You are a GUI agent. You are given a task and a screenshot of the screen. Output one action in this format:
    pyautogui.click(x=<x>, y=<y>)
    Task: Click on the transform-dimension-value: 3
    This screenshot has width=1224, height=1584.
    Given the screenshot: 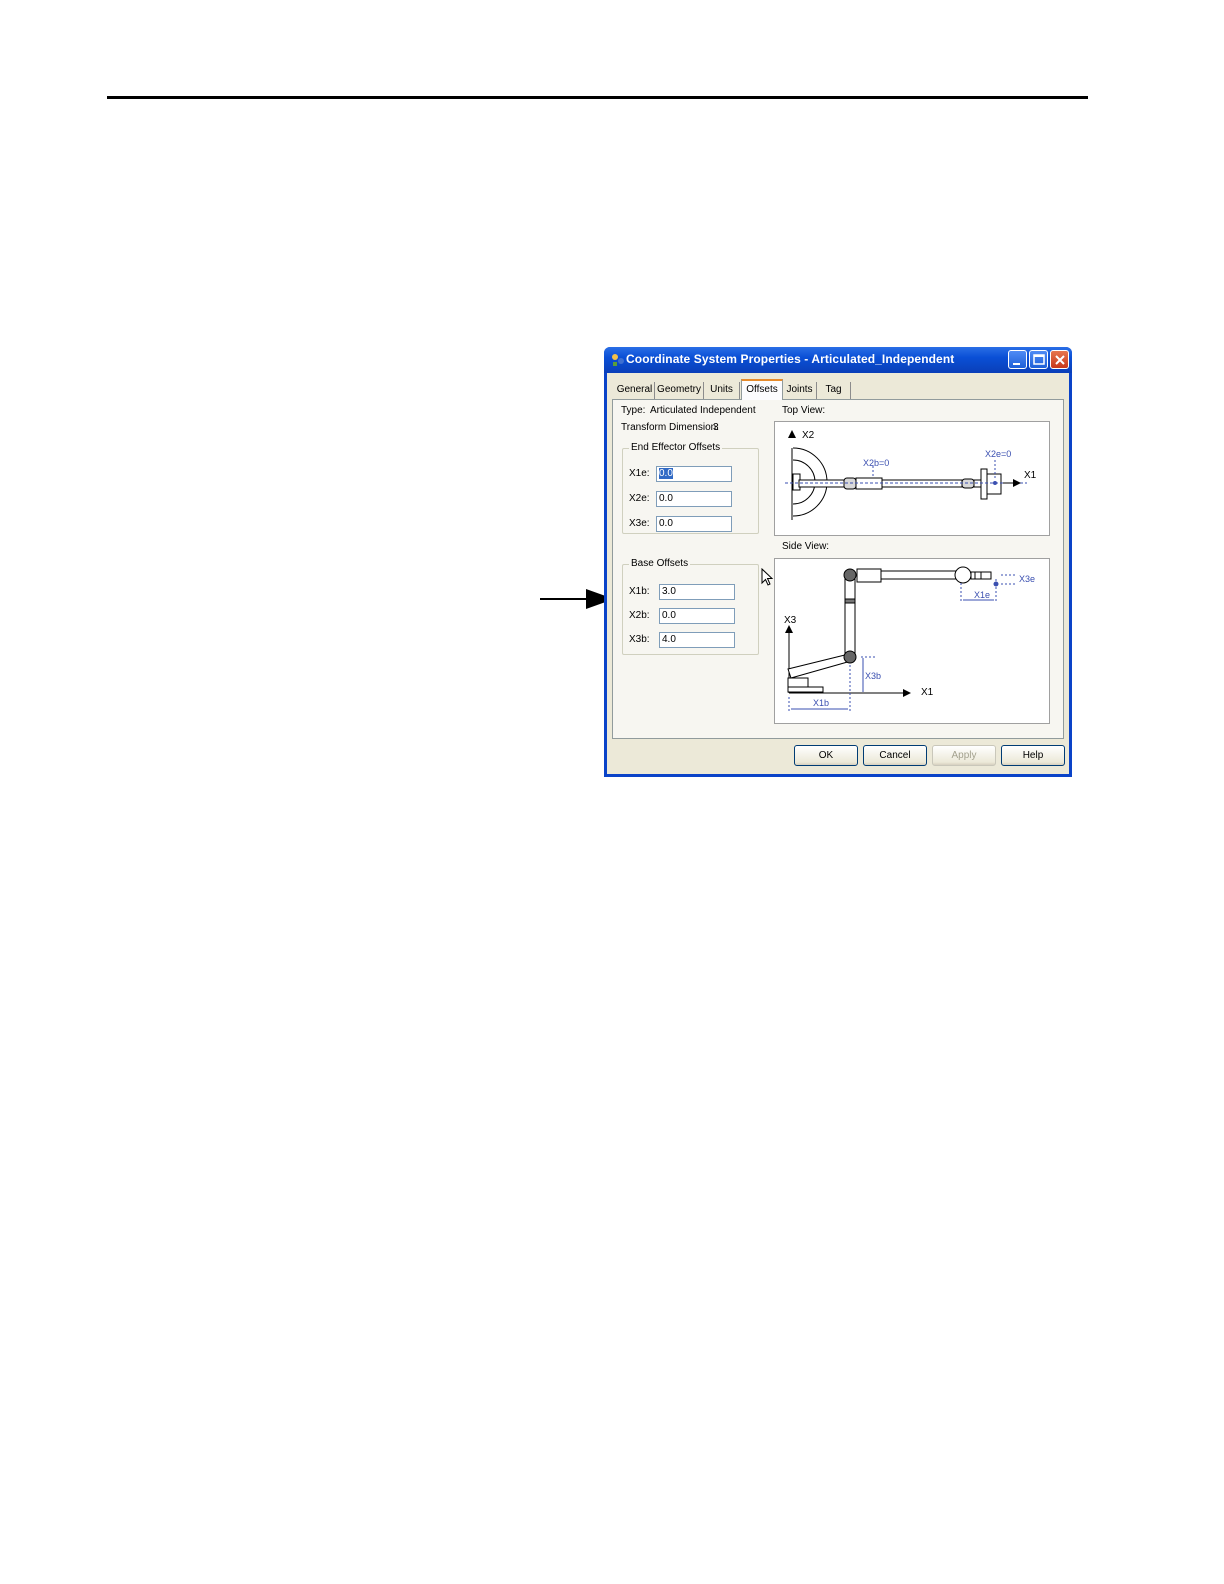 What is the action you would take?
    pyautogui.click(x=716, y=427)
    